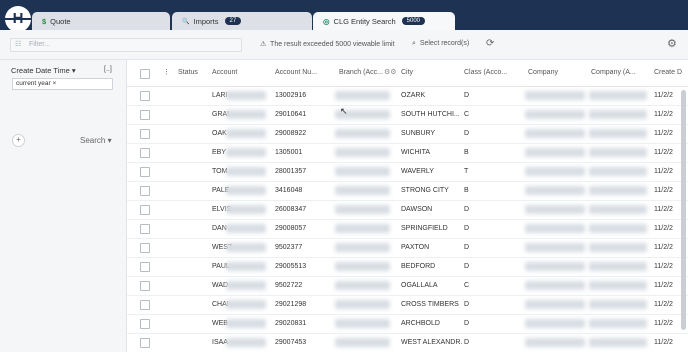  I want to click on account-number-cell: 28001357, so click(291, 171).